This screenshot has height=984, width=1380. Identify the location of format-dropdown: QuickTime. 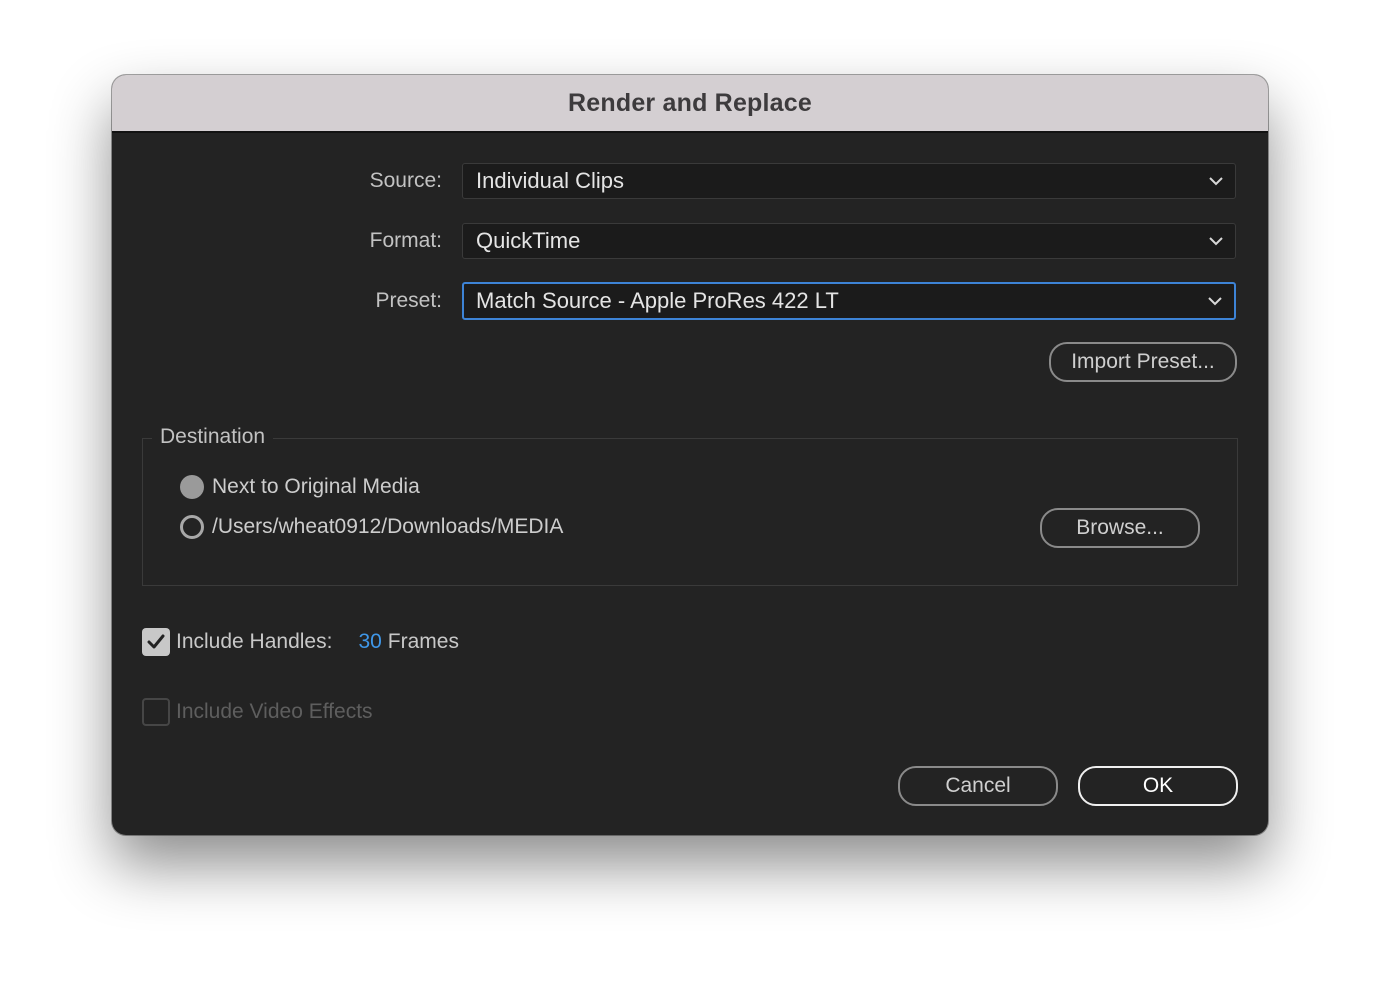
(849, 241).